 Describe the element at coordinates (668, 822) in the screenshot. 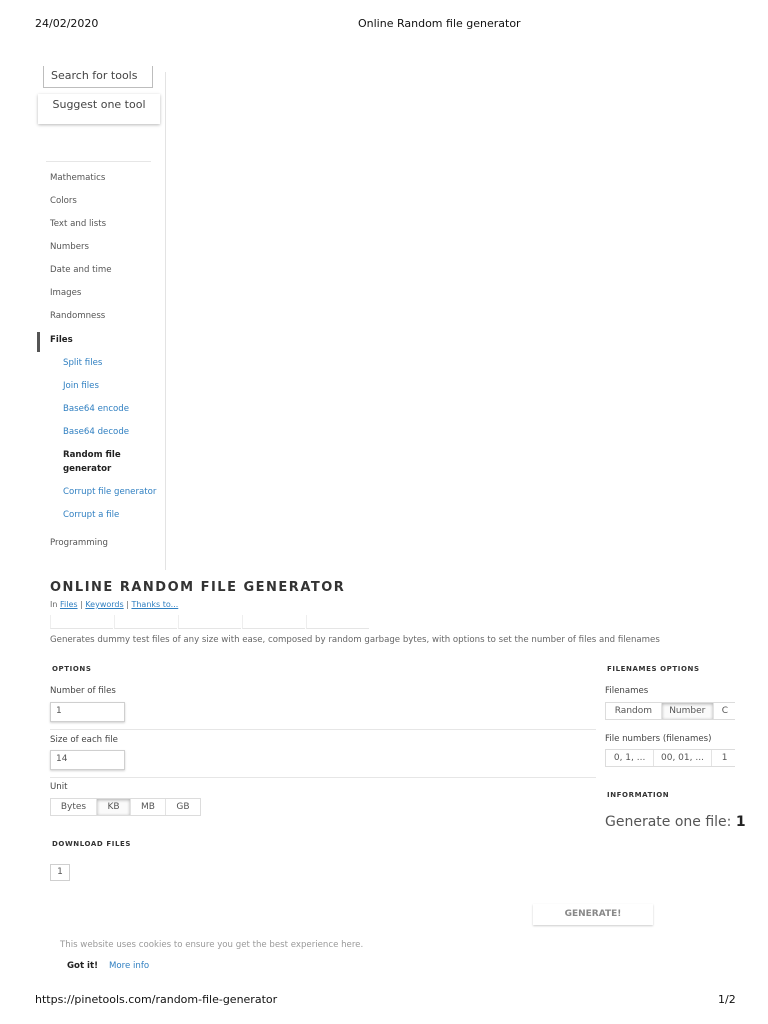

I see `information-label: Generate one file:` at that location.